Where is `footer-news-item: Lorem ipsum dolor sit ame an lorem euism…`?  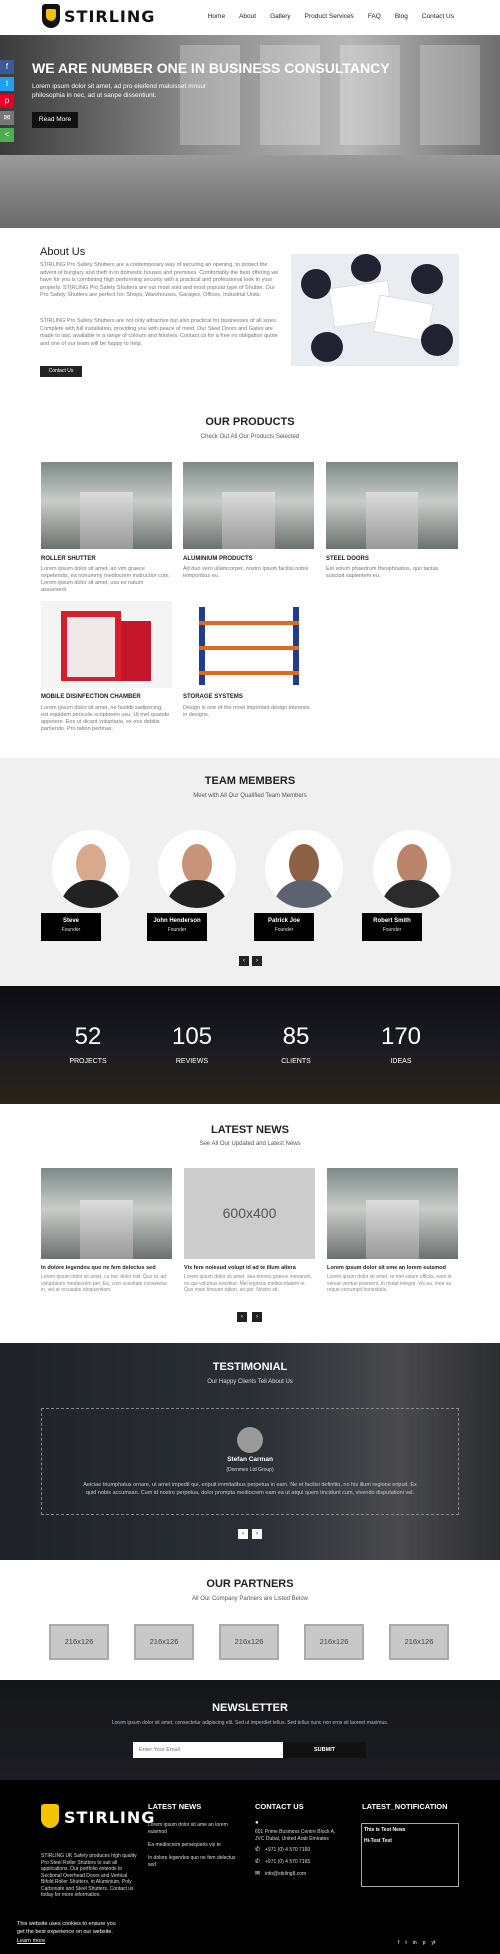 footer-news-item: Lorem ipsum dolor sit ame an lorem euism… is located at coordinates (193, 1828).